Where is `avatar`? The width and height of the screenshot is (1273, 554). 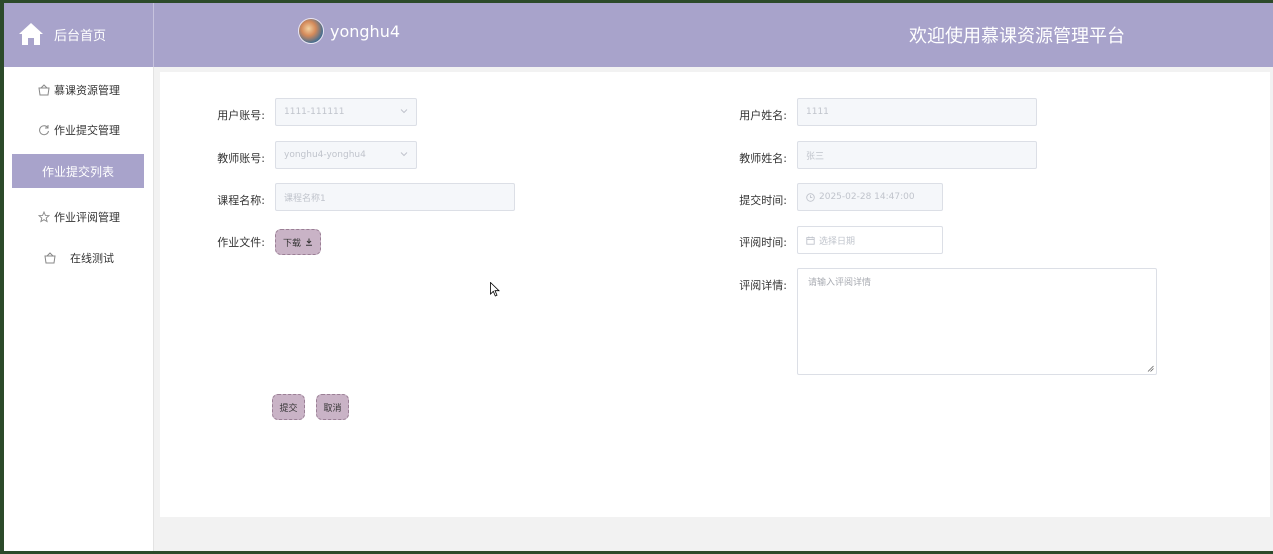
avatar is located at coordinates (311, 31).